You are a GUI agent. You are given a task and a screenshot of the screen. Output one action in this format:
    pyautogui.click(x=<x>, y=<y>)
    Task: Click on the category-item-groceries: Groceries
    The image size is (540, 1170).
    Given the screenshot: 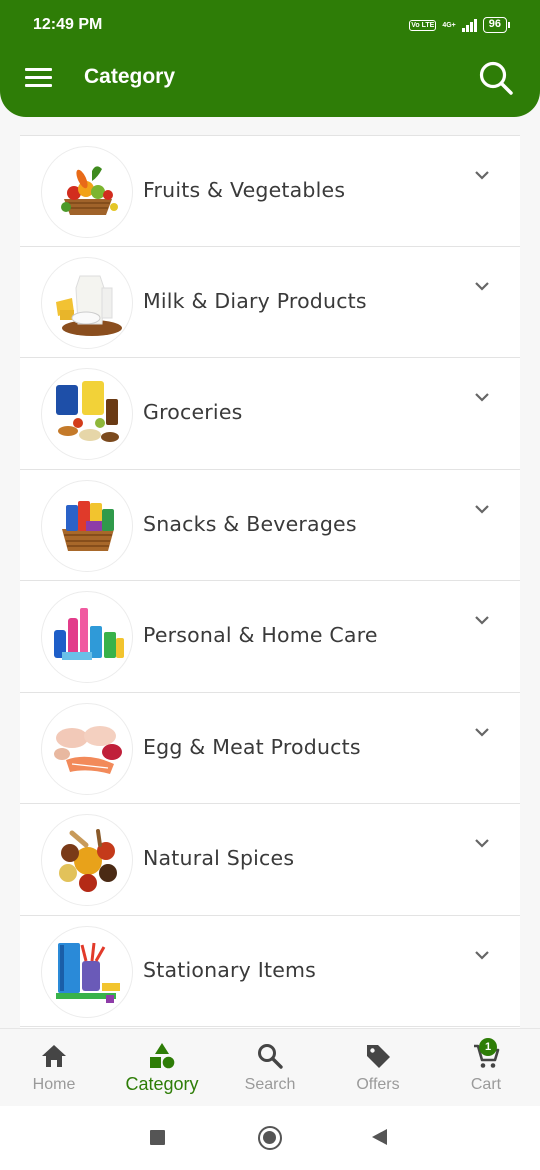 What is the action you would take?
    pyautogui.click(x=270, y=414)
    